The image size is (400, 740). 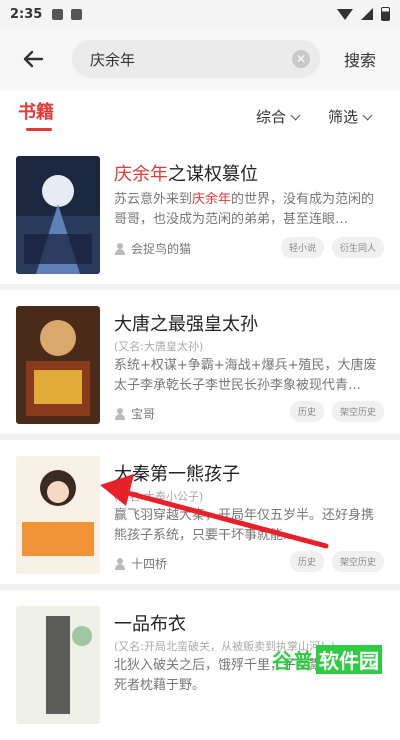 What do you see at coordinates (159, 346) in the screenshot?
I see `book-alias: (又名:大唐皇太孙)` at bounding box center [159, 346].